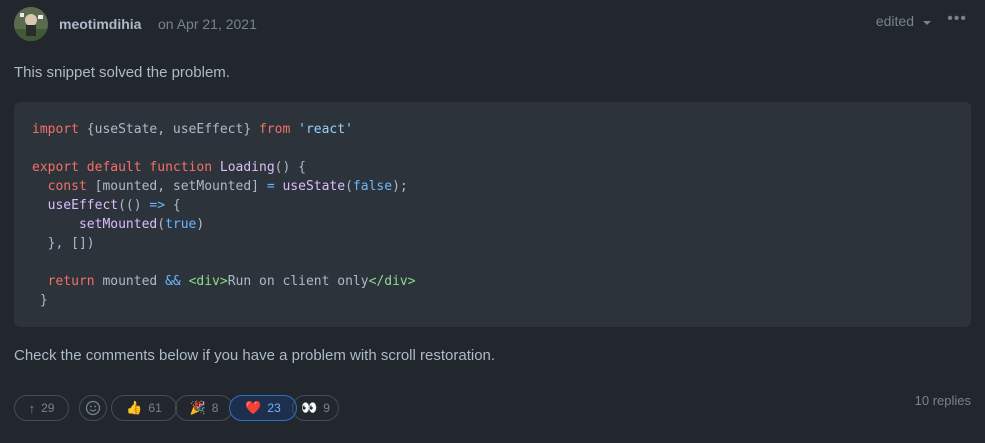  I want to click on party-popper-icon: 🎉, so click(197, 407).